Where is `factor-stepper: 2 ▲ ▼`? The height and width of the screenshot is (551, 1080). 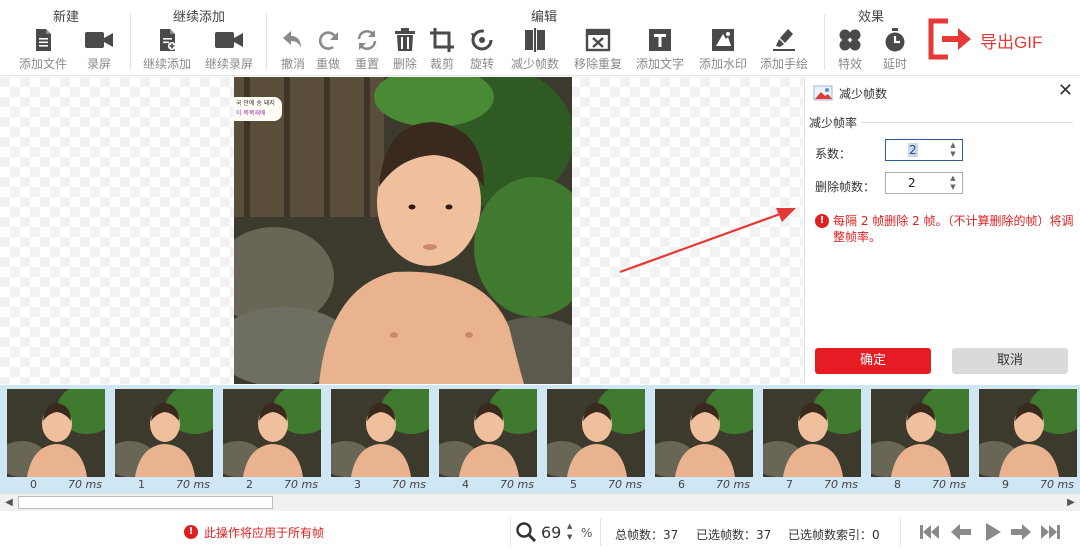
factor-stepper: 2 ▲ ▼ is located at coordinates (924, 150).